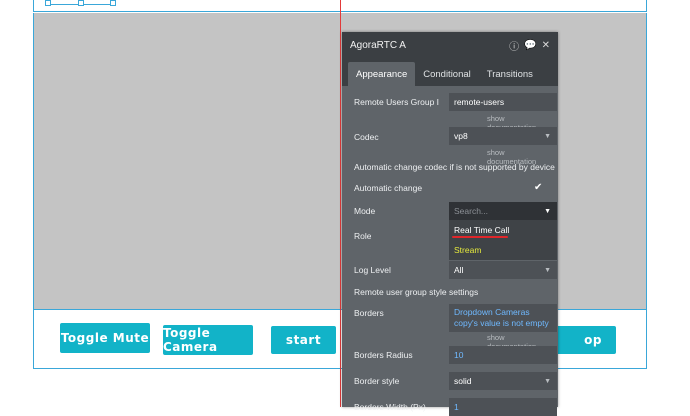  What do you see at coordinates (48, 3) in the screenshot?
I see `resize-handle-left` at bounding box center [48, 3].